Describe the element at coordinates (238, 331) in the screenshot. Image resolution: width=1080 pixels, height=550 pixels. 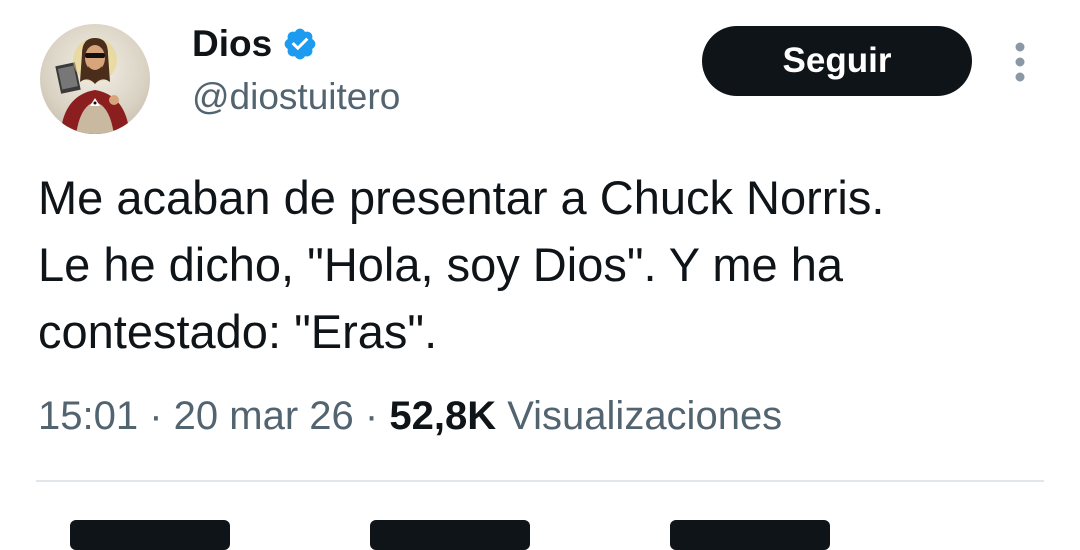
I see `tweet-text-line: contestado: "Eras".` at that location.